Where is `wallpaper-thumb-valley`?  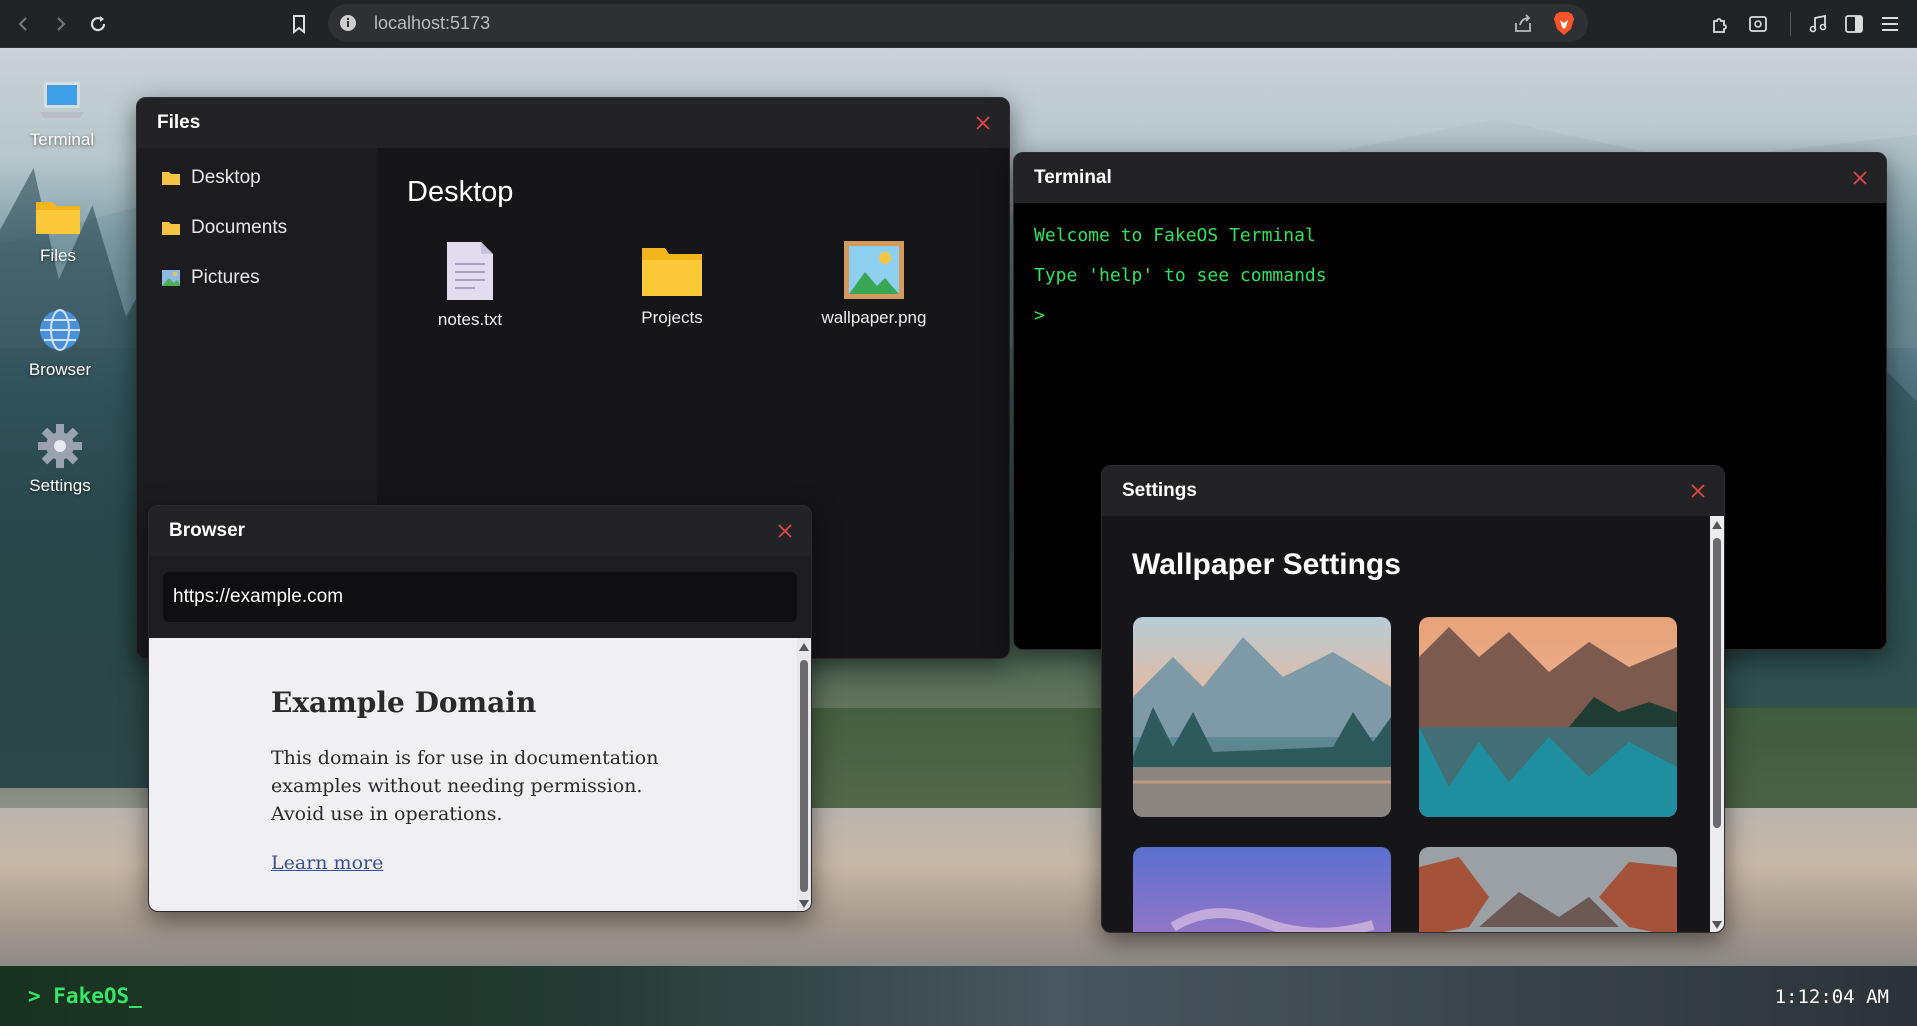 wallpaper-thumb-valley is located at coordinates (1262, 717).